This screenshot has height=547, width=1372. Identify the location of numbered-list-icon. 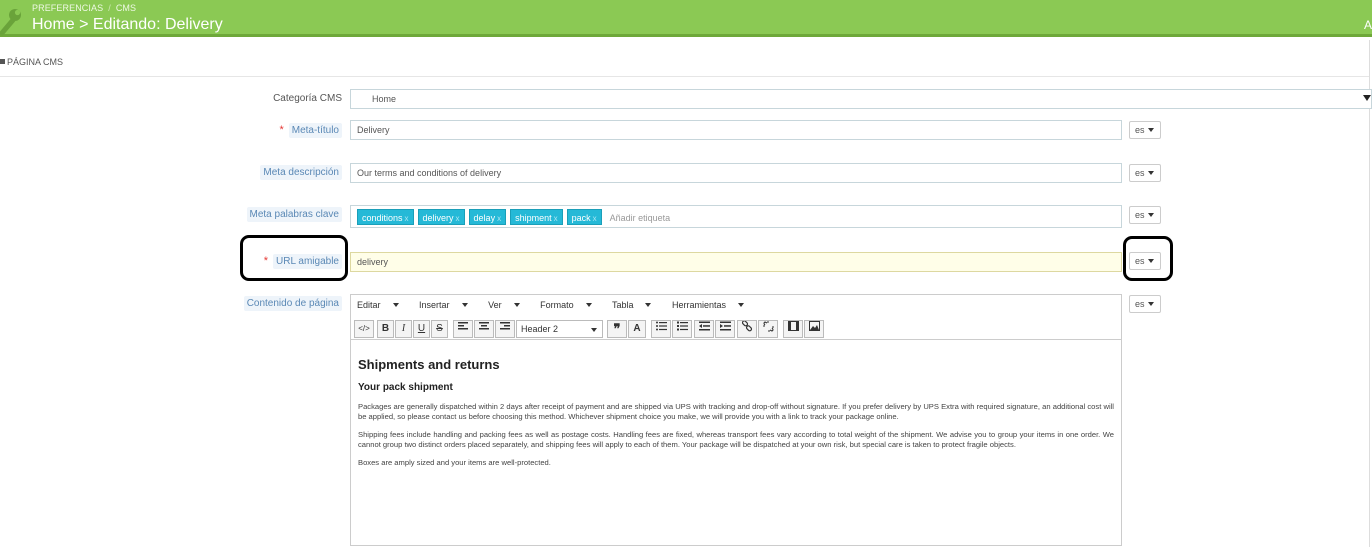
(682, 329).